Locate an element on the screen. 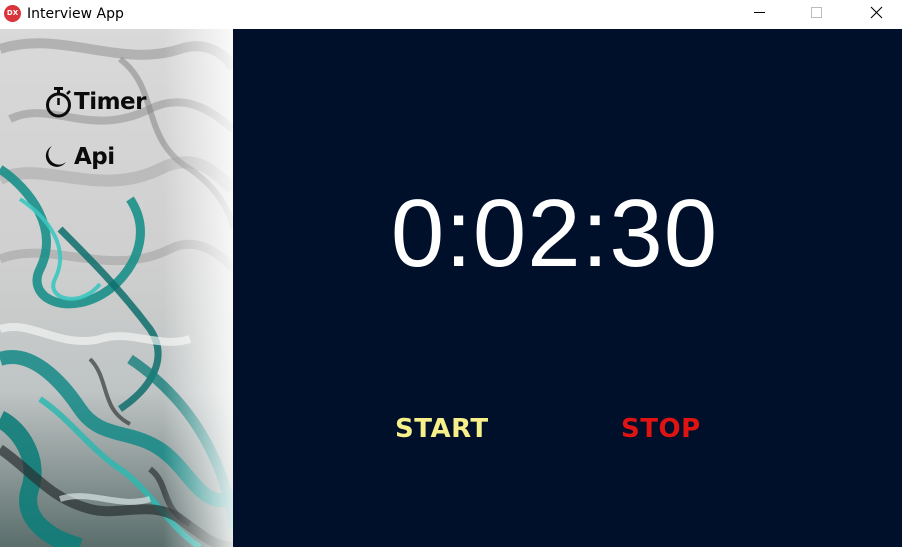  stopwatch-icon is located at coordinates (59, 102).